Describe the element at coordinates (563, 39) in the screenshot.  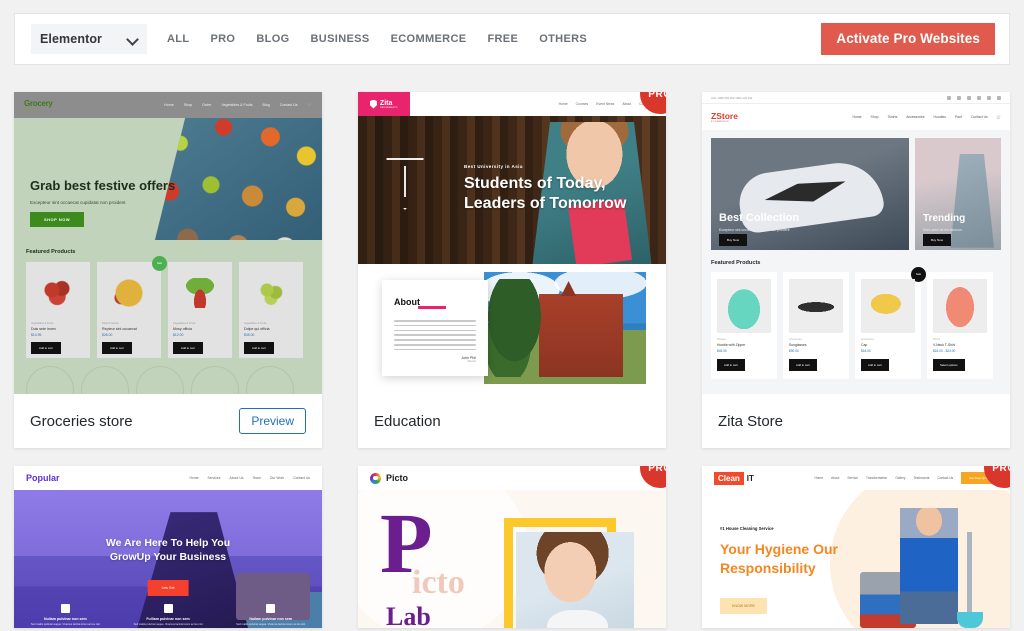
I see `filter-others: OTHERS` at that location.